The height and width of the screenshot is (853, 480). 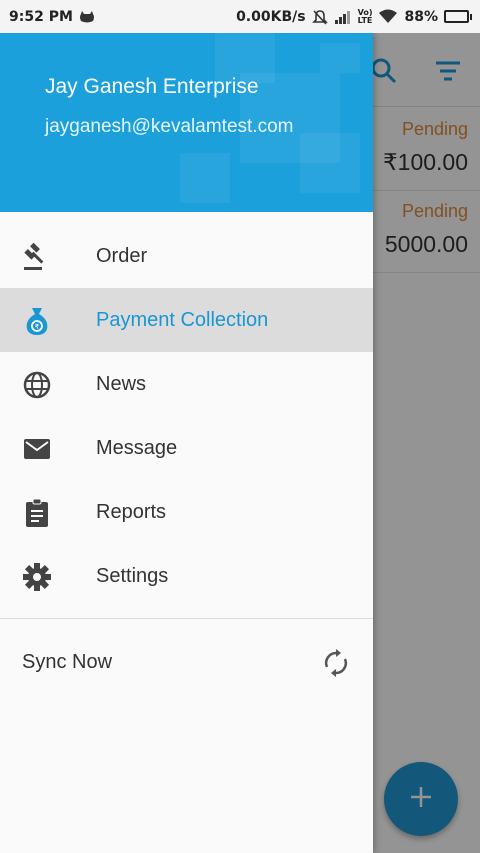 What do you see at coordinates (152, 86) in the screenshot?
I see `company-name: Jay Ganesh Enterprise` at bounding box center [152, 86].